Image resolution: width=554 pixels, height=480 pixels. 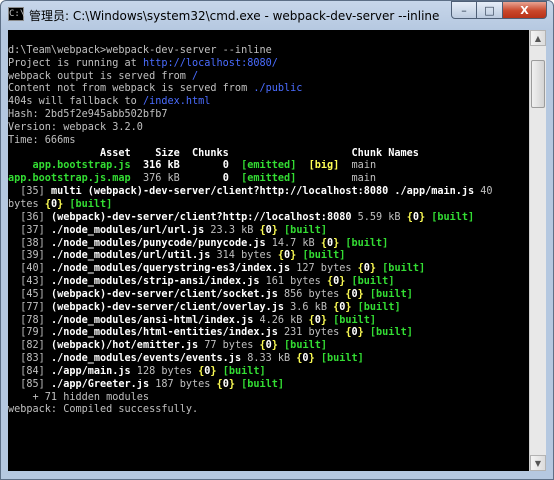 I want to click on console-text: [38], so click(x=29, y=243).